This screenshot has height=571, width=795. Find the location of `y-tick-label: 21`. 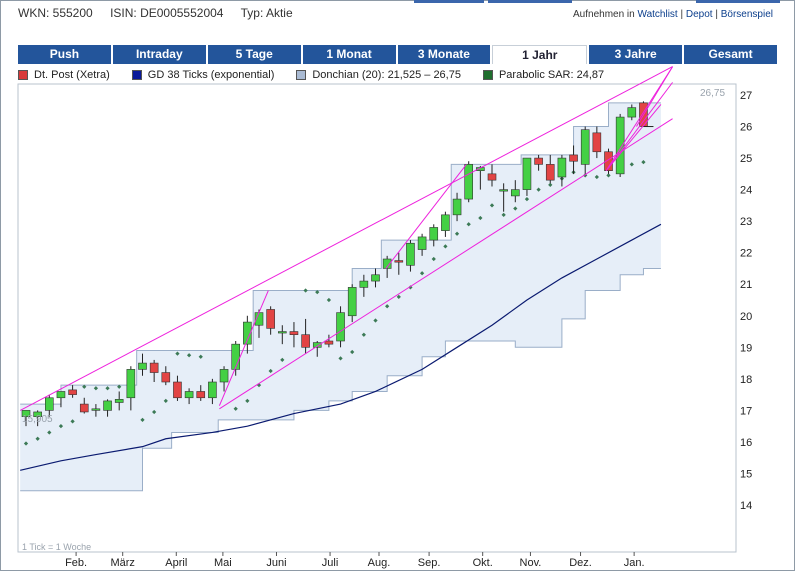

y-tick-label: 21 is located at coordinates (746, 285).